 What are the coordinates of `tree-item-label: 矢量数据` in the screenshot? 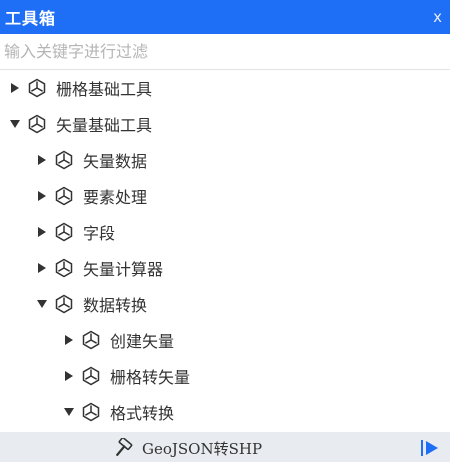 It's located at (115, 161).